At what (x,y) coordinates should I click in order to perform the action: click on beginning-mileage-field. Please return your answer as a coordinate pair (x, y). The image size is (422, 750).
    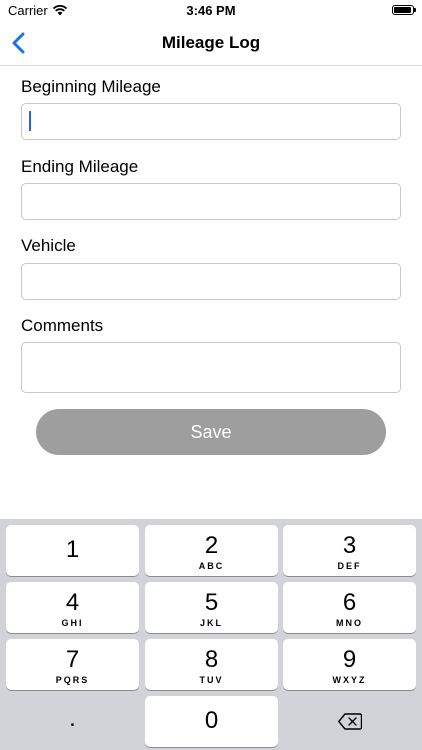
    Looking at the image, I should click on (211, 121).